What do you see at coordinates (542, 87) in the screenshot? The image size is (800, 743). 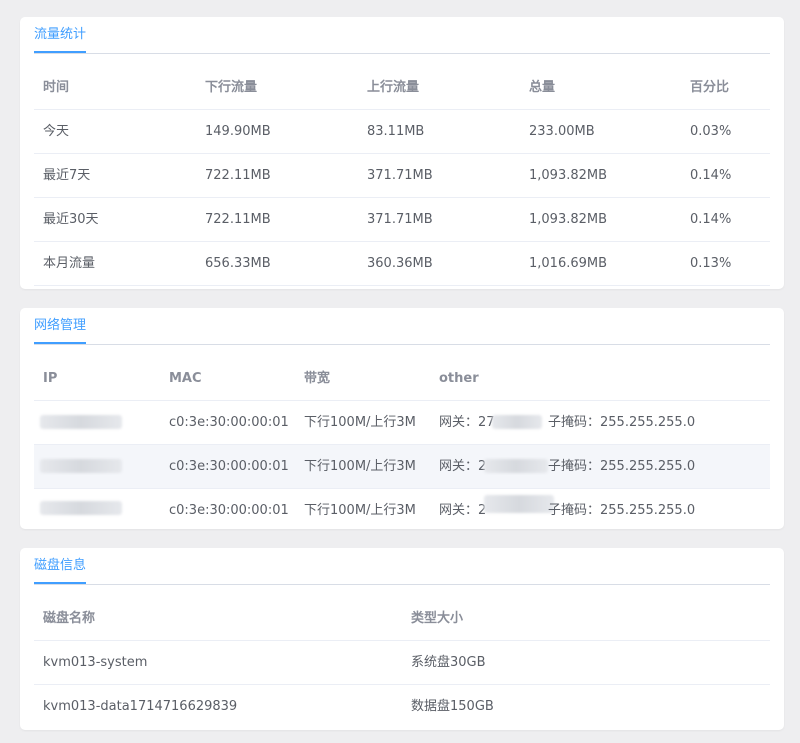 I see `column-header-total: 总量` at bounding box center [542, 87].